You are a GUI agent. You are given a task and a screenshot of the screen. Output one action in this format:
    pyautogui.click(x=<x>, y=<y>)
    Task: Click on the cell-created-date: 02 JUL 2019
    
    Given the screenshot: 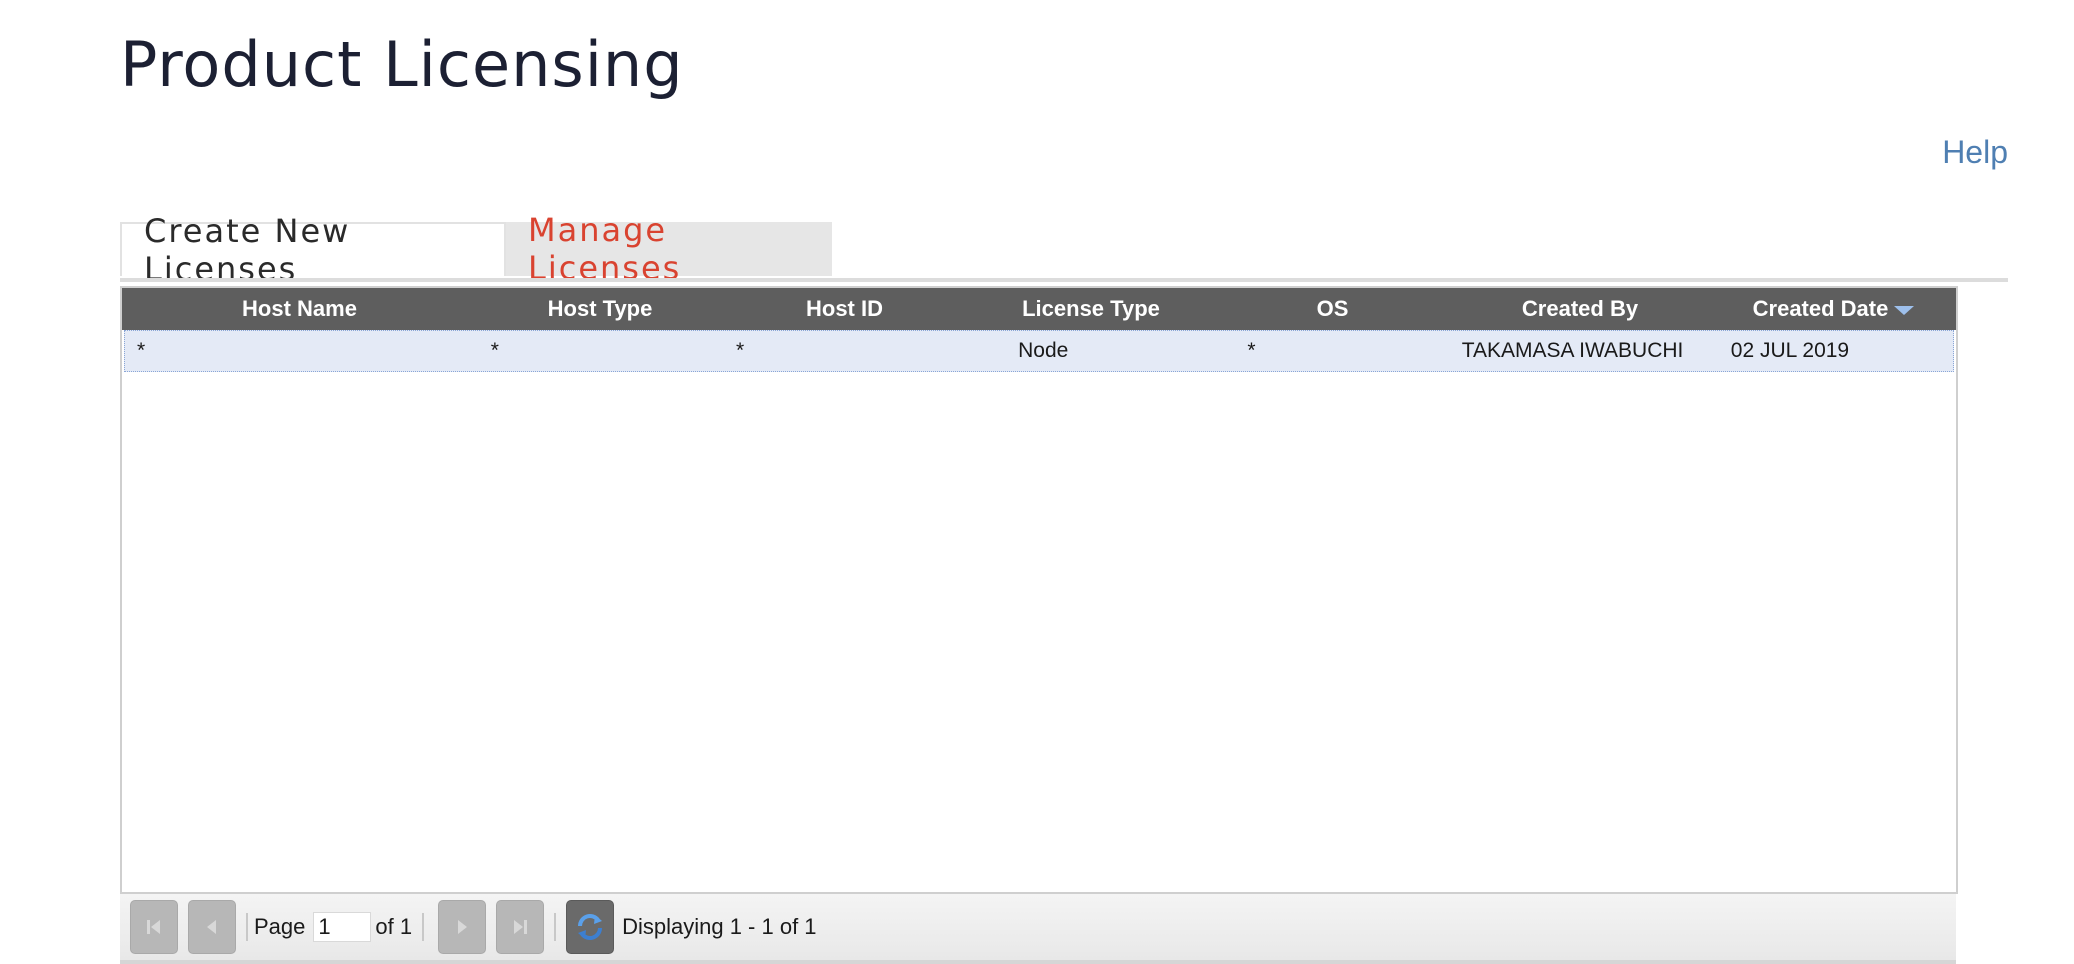 What is the action you would take?
    pyautogui.click(x=1790, y=350)
    